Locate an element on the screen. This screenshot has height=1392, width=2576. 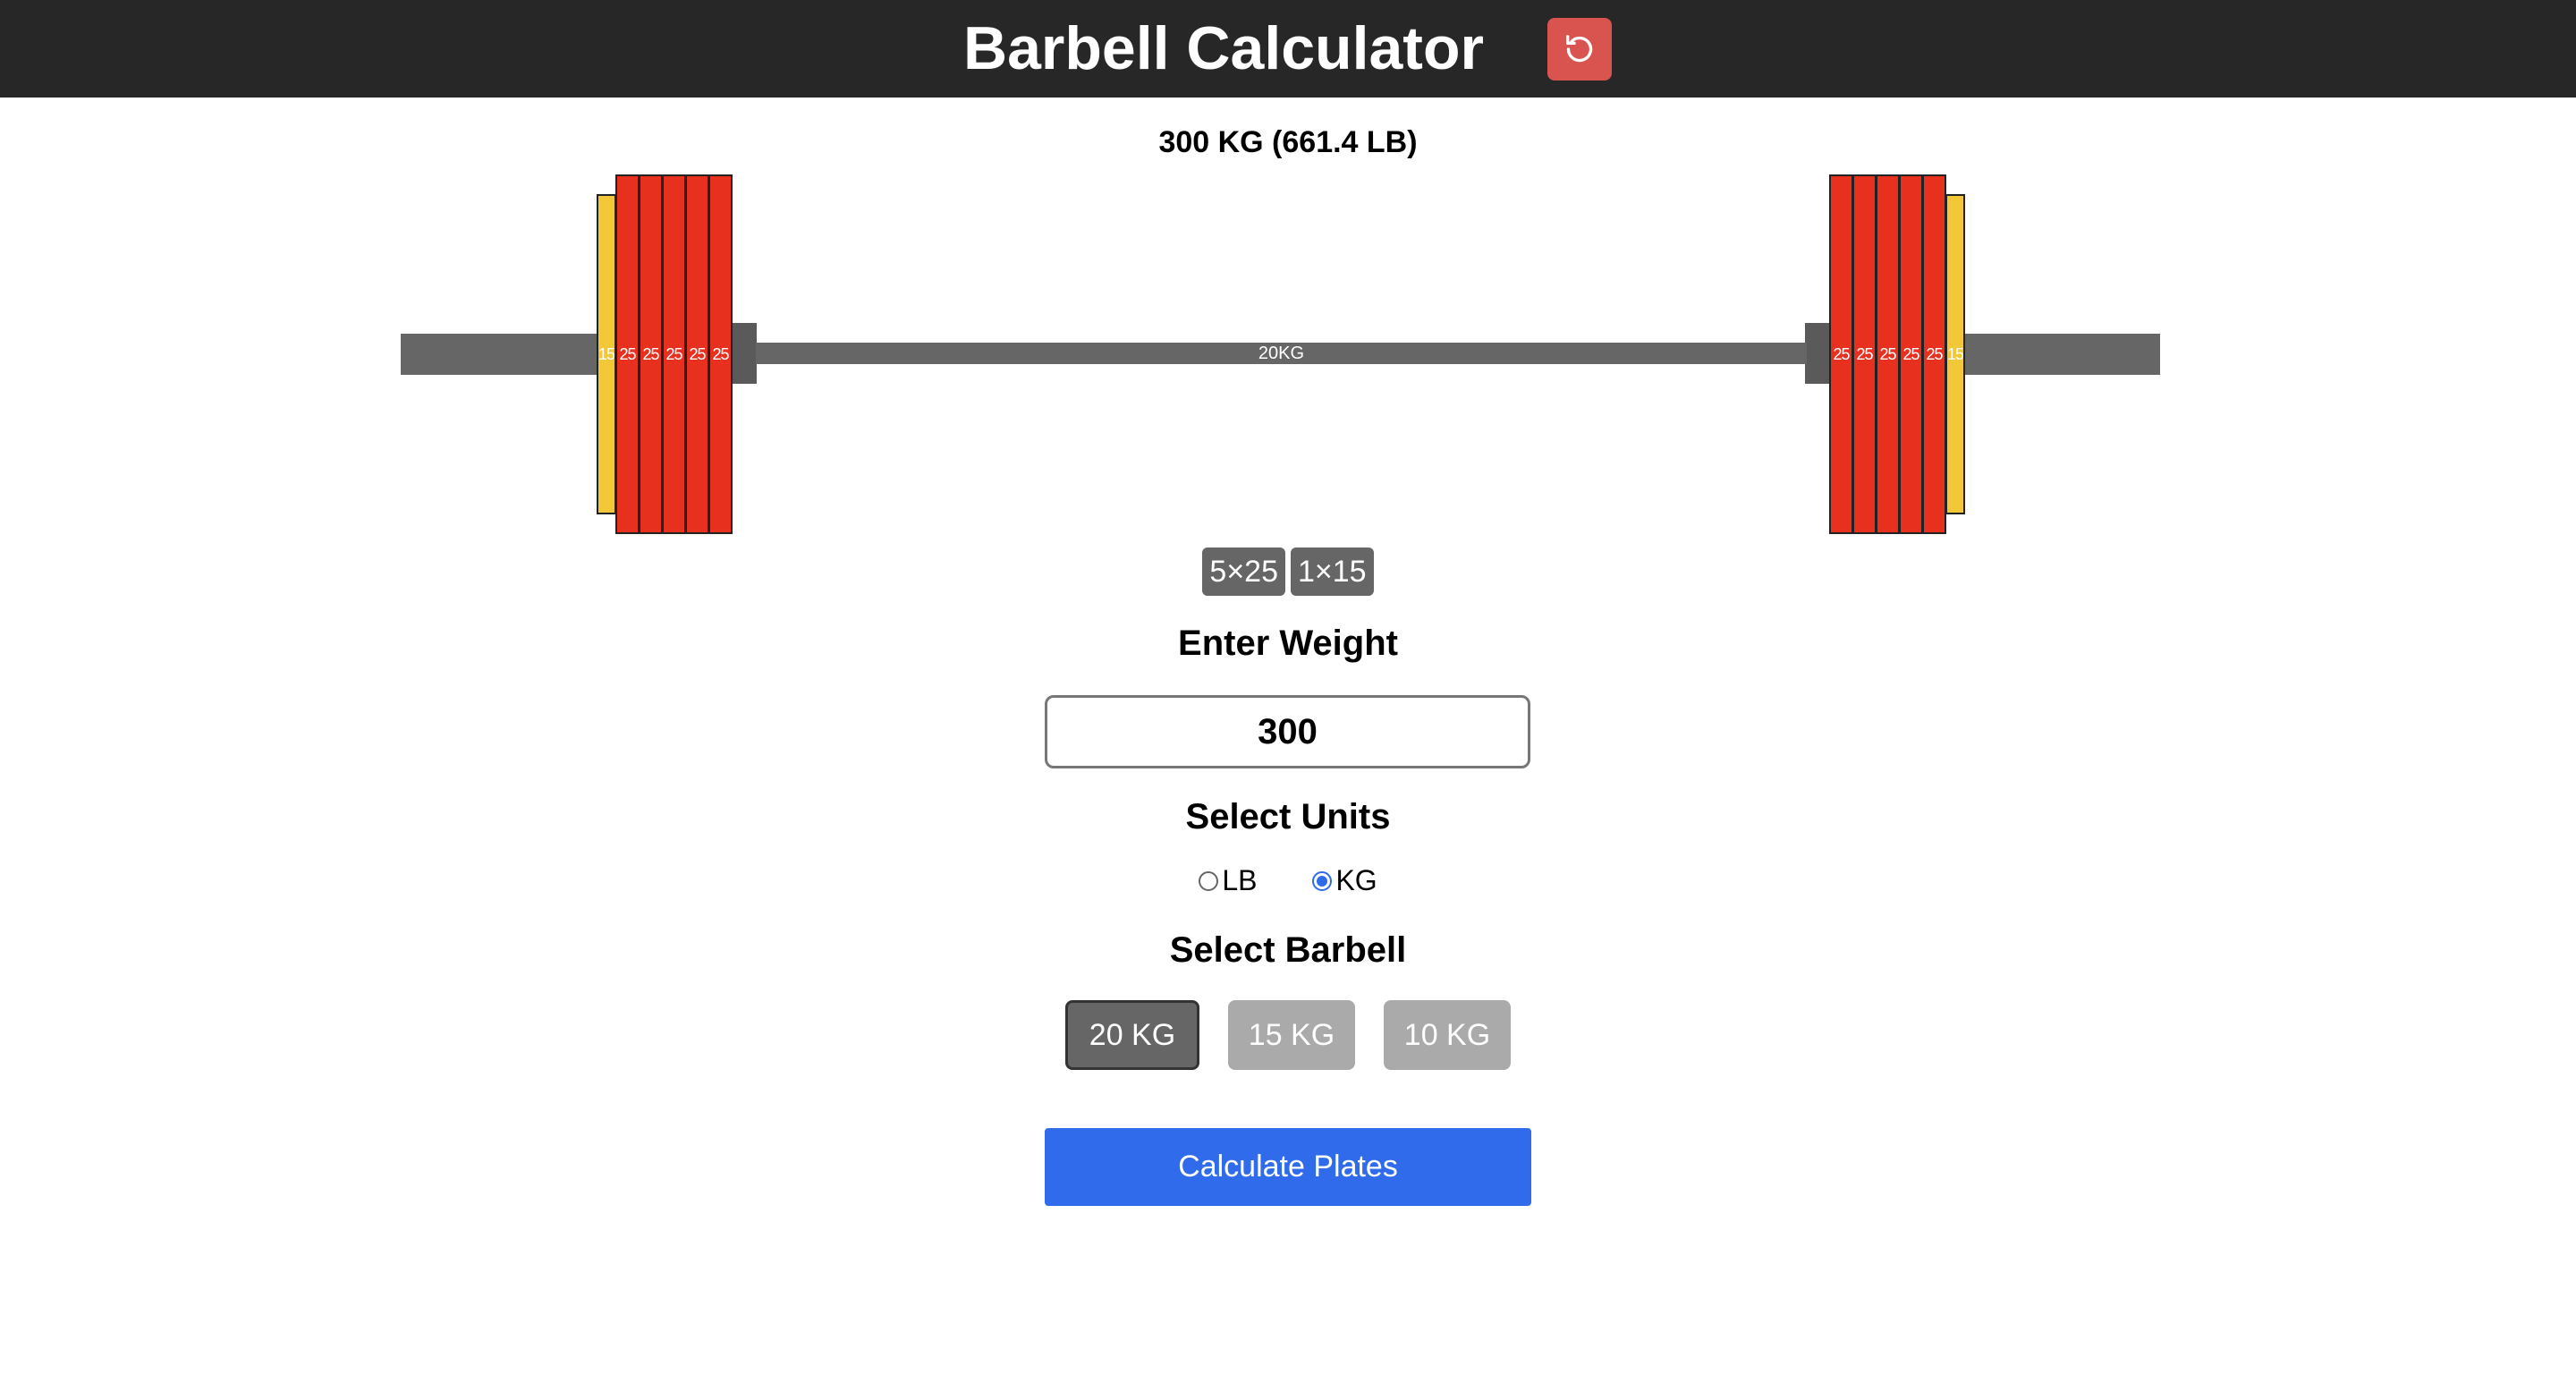
bar-weight-label: 20KG is located at coordinates (1281, 353).